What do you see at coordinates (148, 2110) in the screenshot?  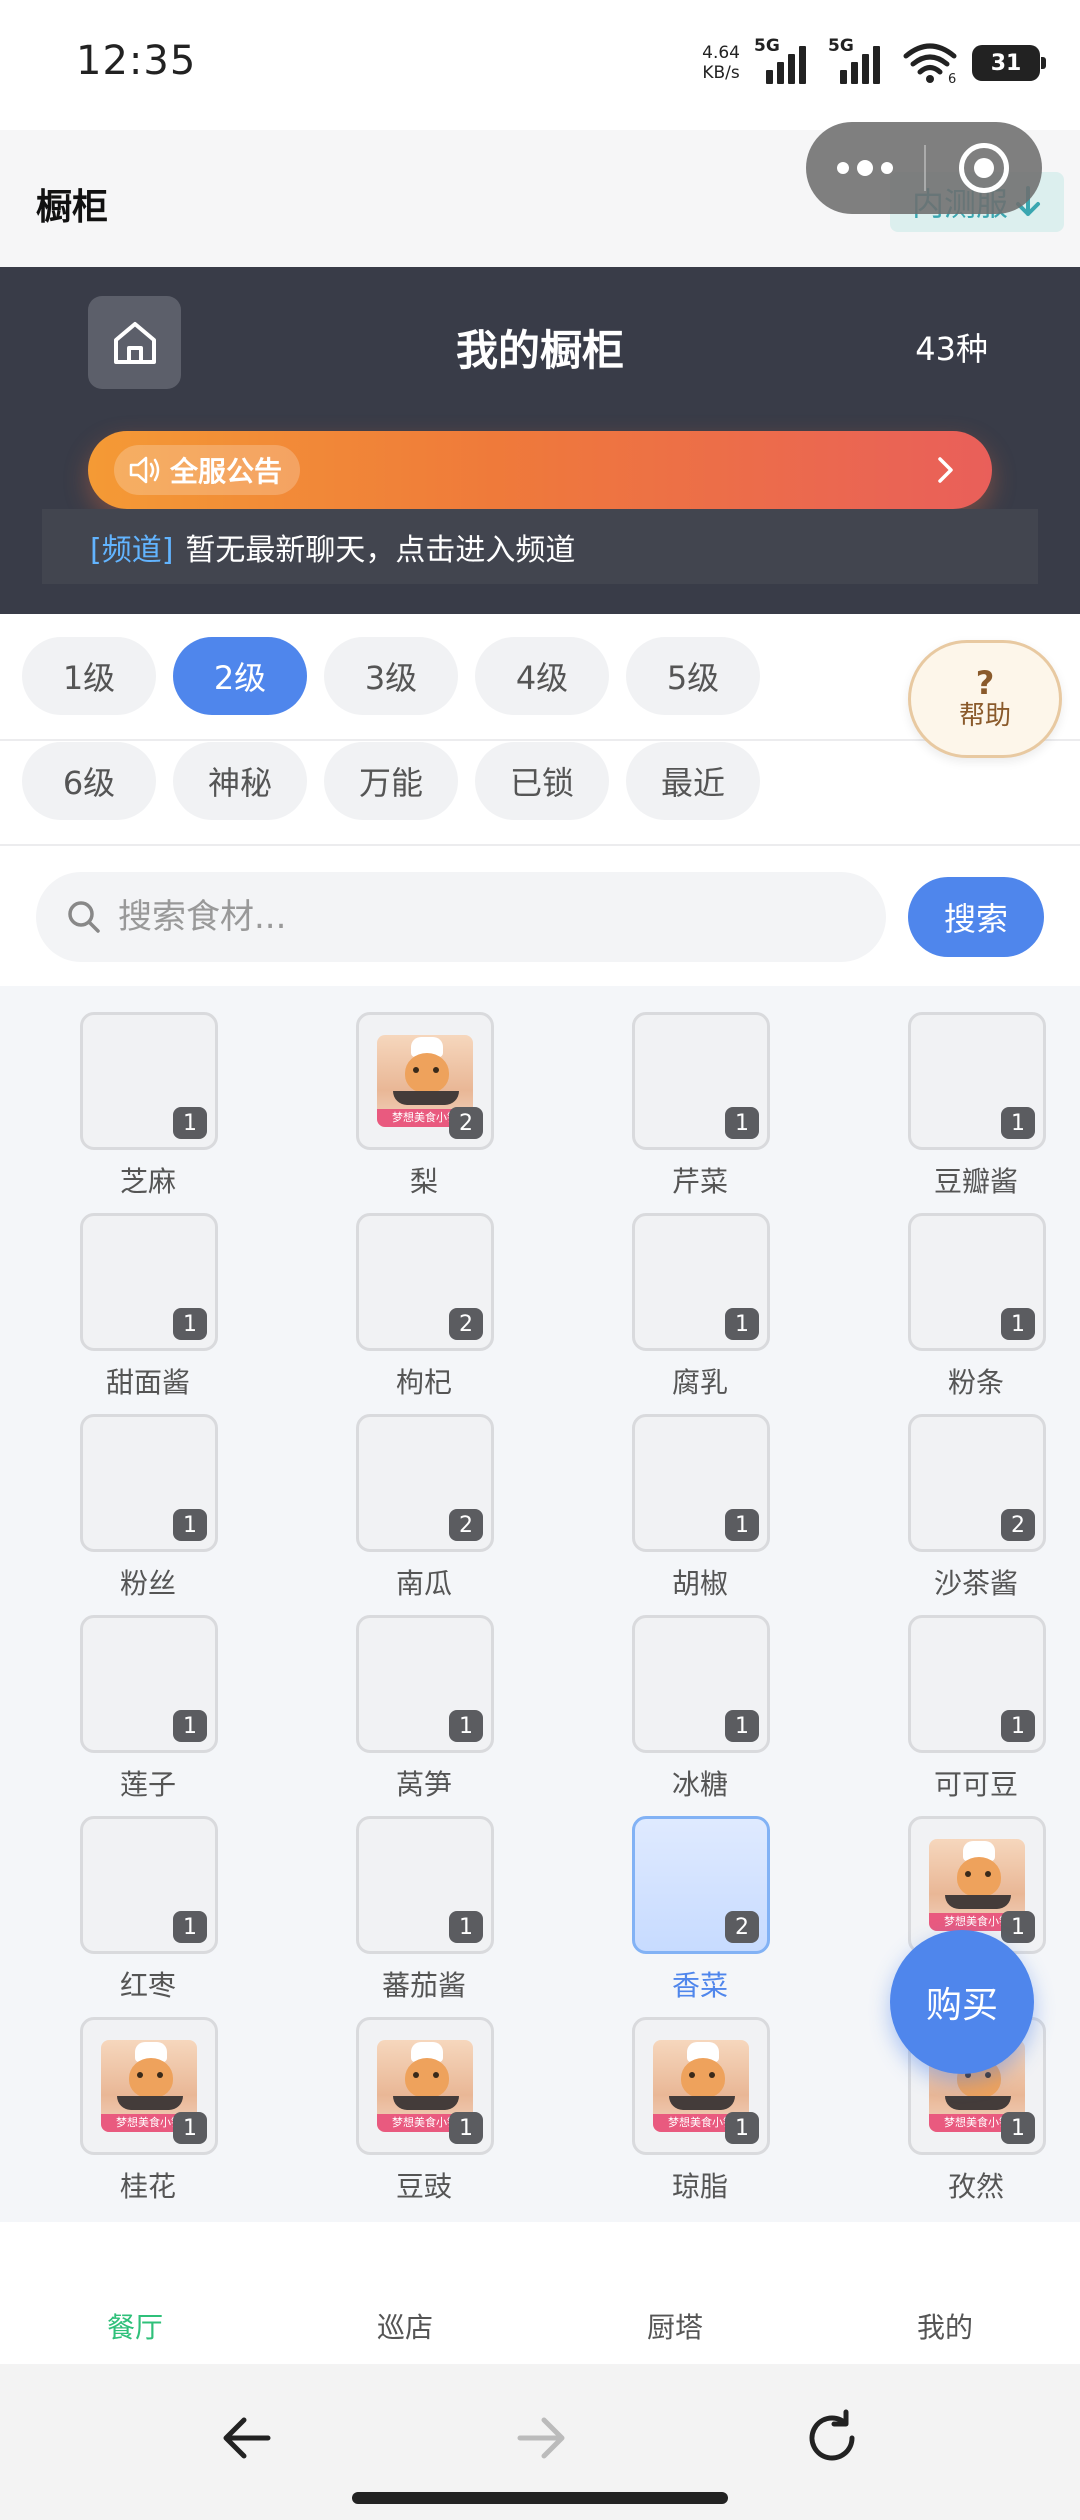 I see `ingredient-item: 梦想美食小镇 1 桂花` at bounding box center [148, 2110].